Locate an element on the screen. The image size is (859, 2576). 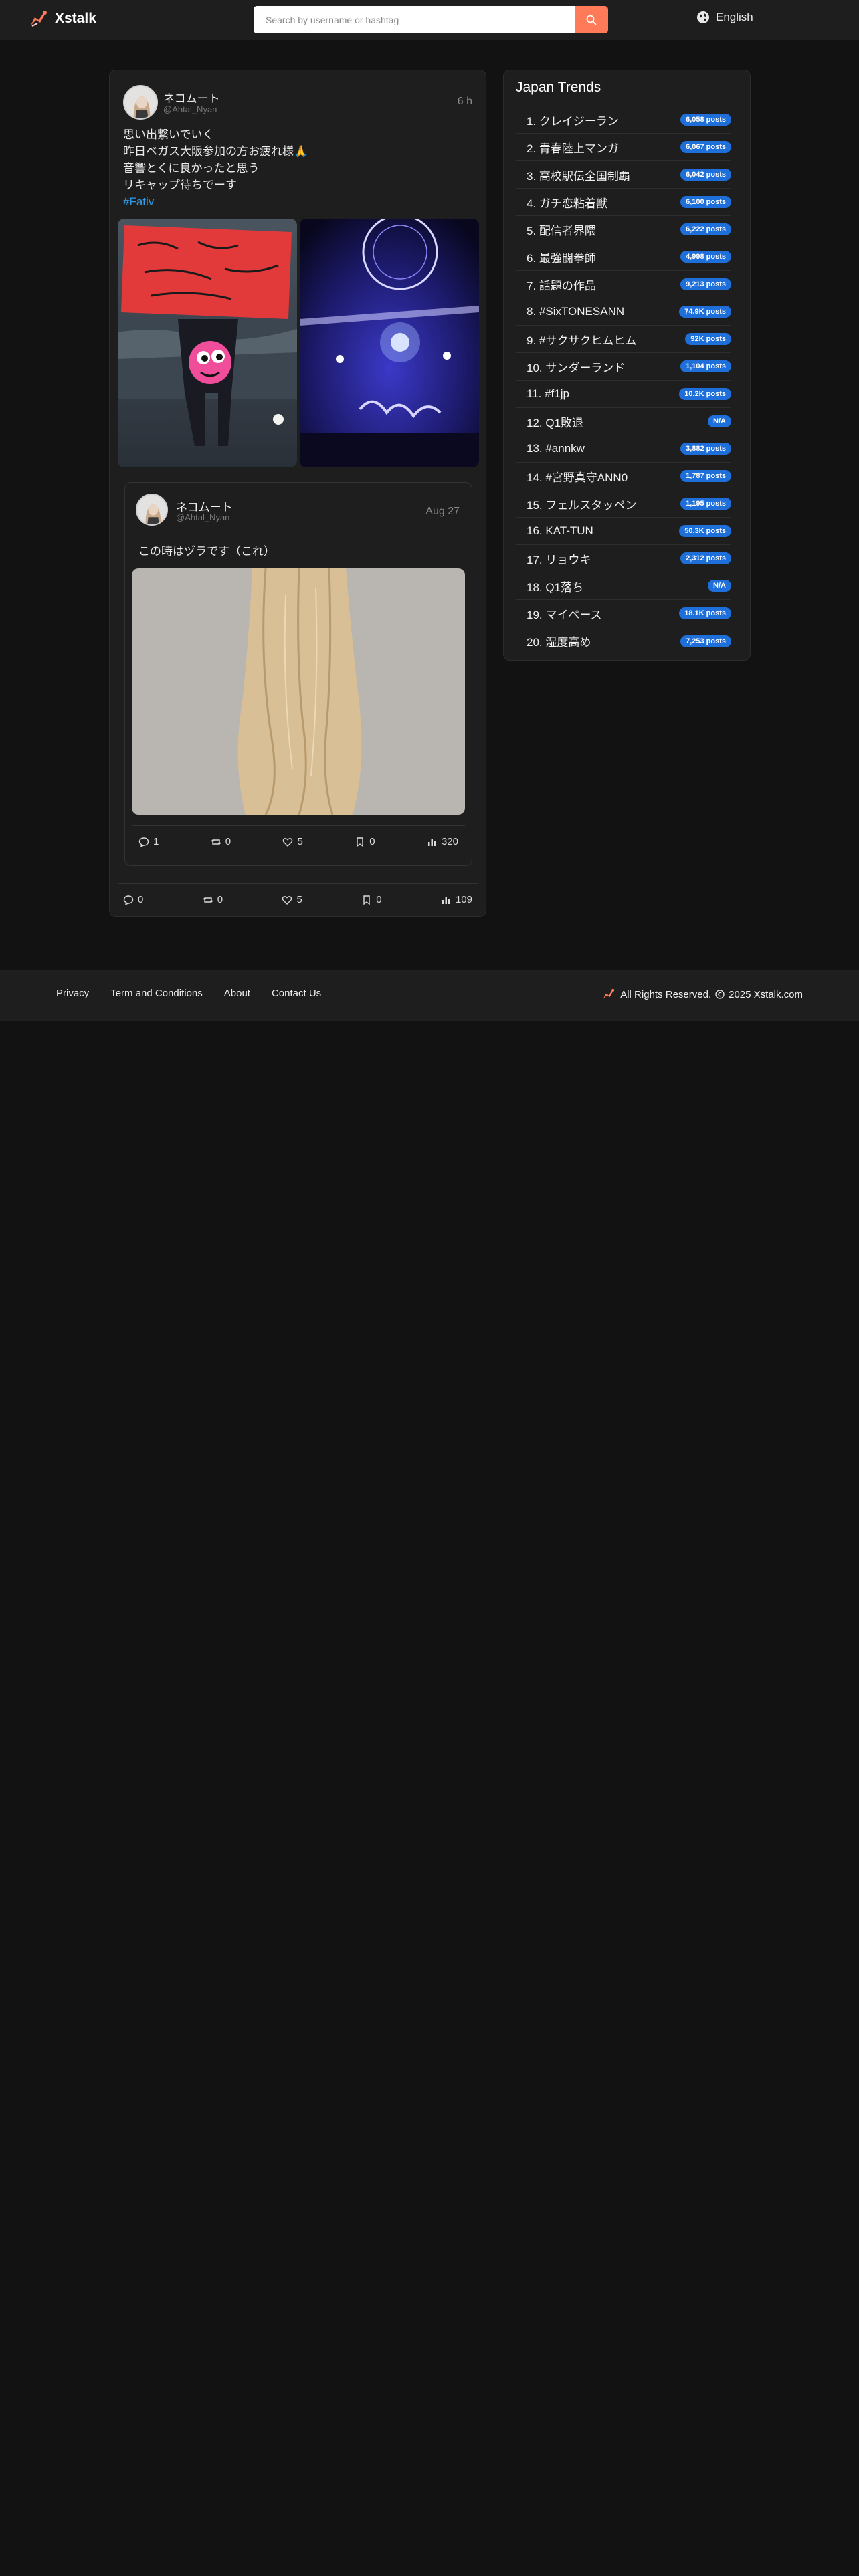
trend-item: 9. #サクサクヒムヒム 92K posts is located at coordinates (623, 339).